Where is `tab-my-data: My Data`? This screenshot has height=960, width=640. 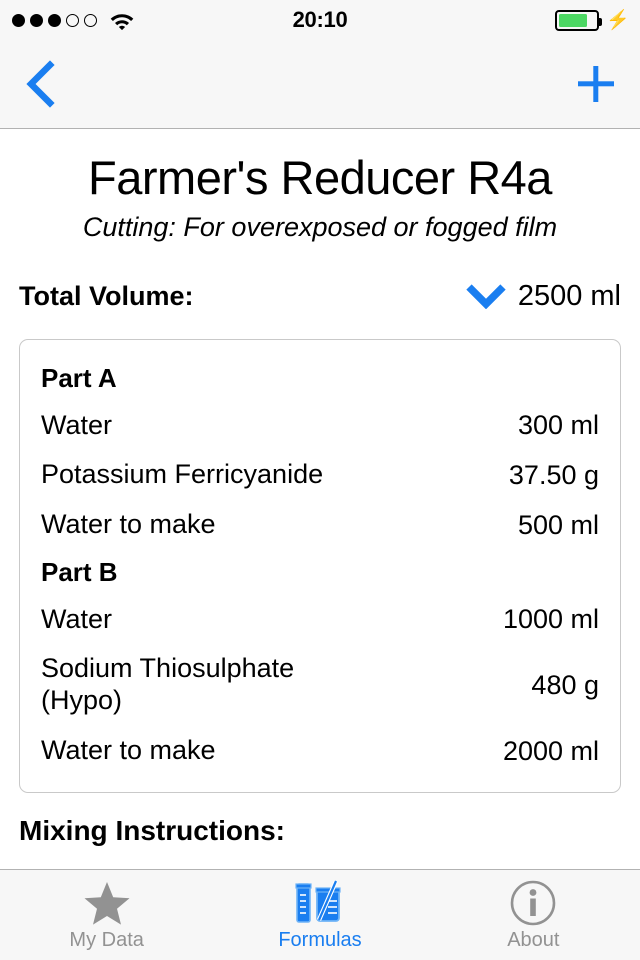
tab-my-data: My Data is located at coordinates (106, 915).